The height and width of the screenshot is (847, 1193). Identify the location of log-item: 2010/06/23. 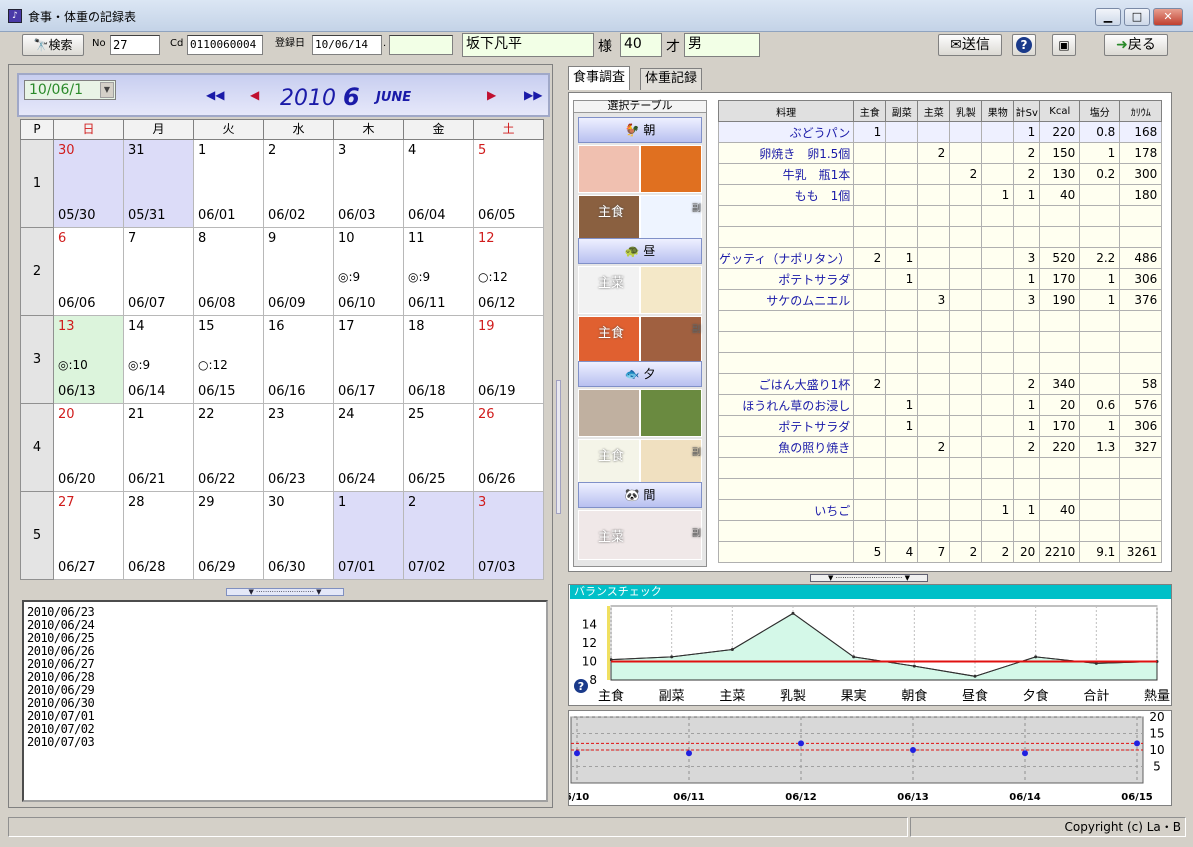
(285, 612).